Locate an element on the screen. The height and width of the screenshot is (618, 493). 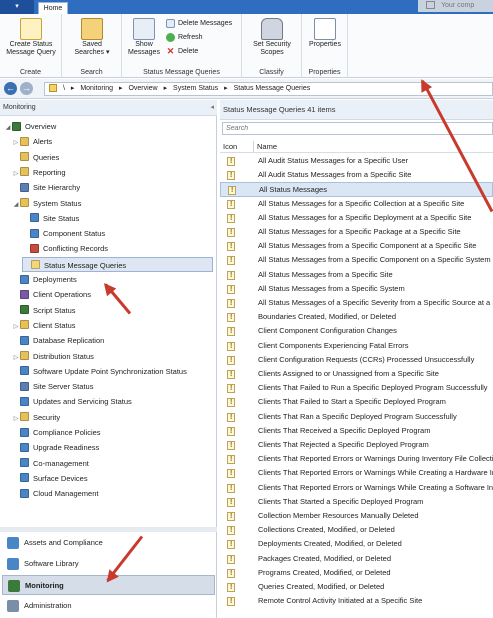
breadcrumb-root: \ is located at coordinates (64, 88).